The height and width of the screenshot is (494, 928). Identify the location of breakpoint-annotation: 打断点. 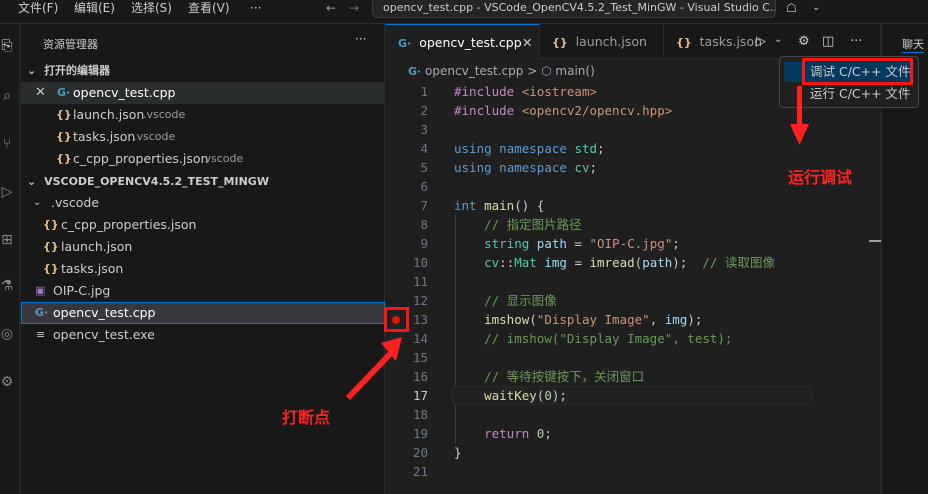
(306, 417).